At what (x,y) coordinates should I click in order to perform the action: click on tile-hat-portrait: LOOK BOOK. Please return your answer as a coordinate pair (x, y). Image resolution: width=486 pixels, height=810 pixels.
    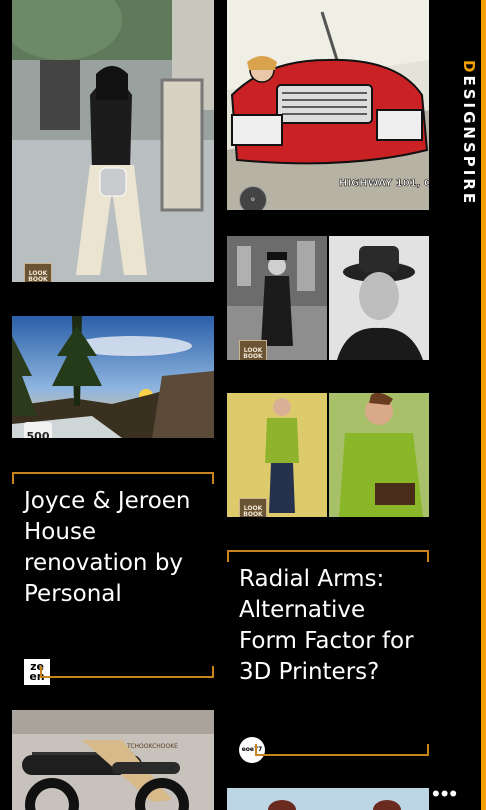
    Looking at the image, I should click on (328, 298).